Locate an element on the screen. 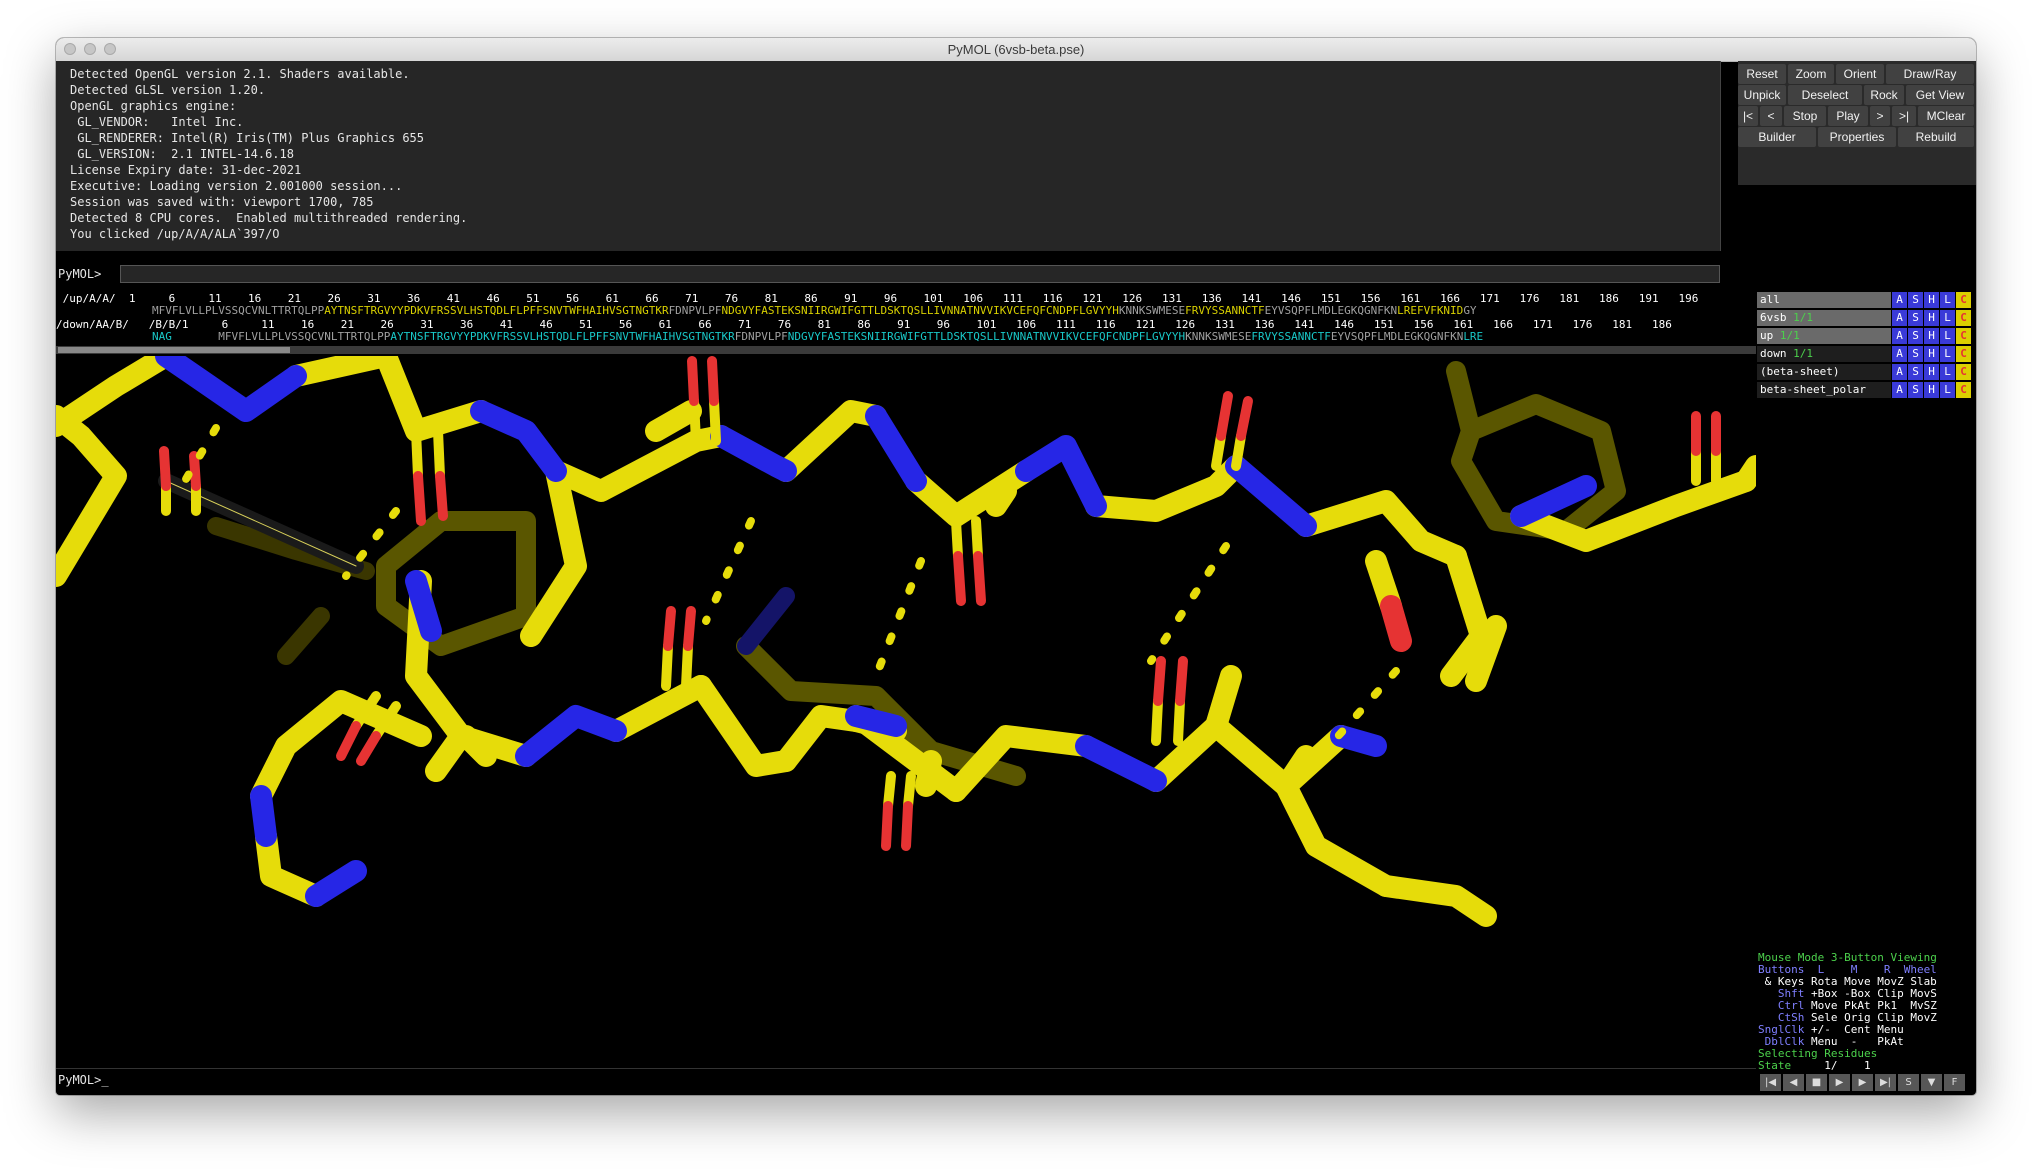  object-name: beta-sheet_polar is located at coordinates (1824, 390).